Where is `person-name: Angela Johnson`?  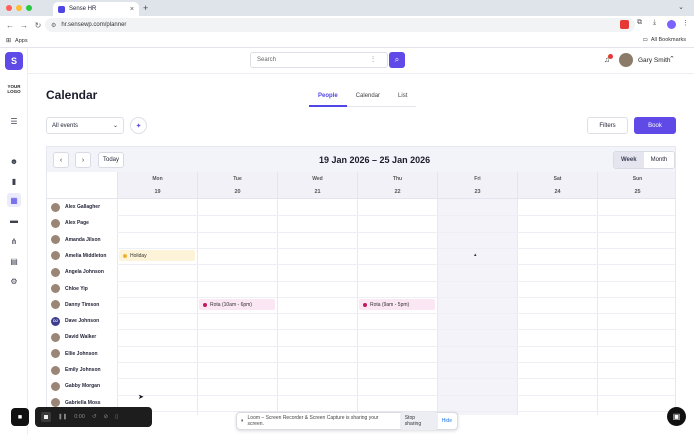 person-name: Angela Johnson is located at coordinates (84, 272).